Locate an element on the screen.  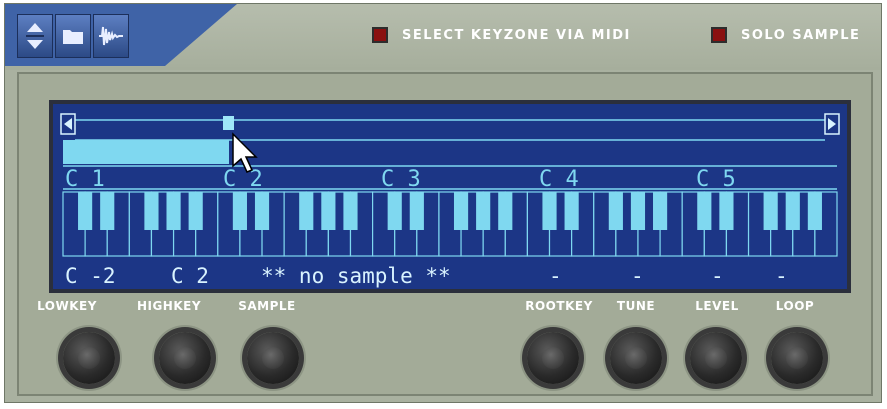
sample-value: ** no sample ** is located at coordinates (356, 276).